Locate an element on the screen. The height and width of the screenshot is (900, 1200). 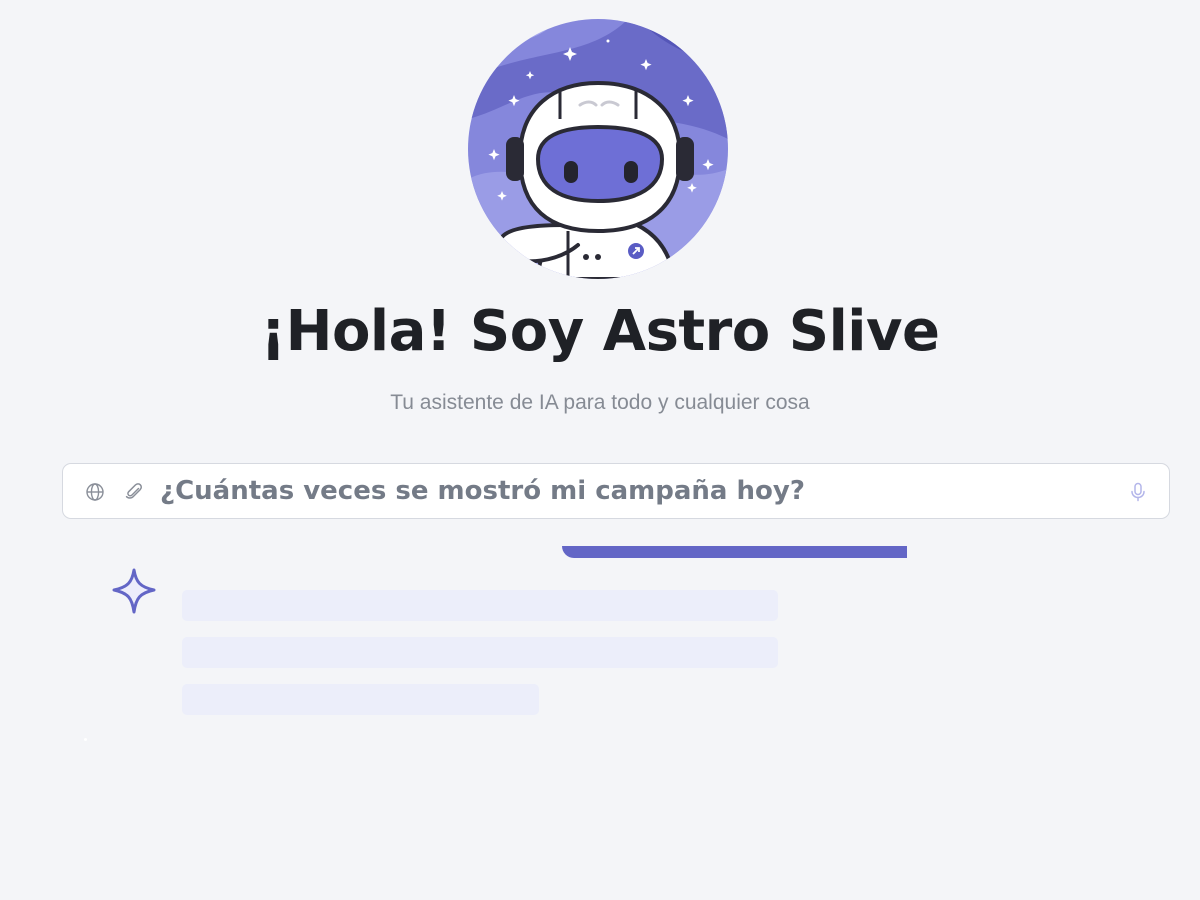
astronaut-avatar-icon is located at coordinates (598, 149).